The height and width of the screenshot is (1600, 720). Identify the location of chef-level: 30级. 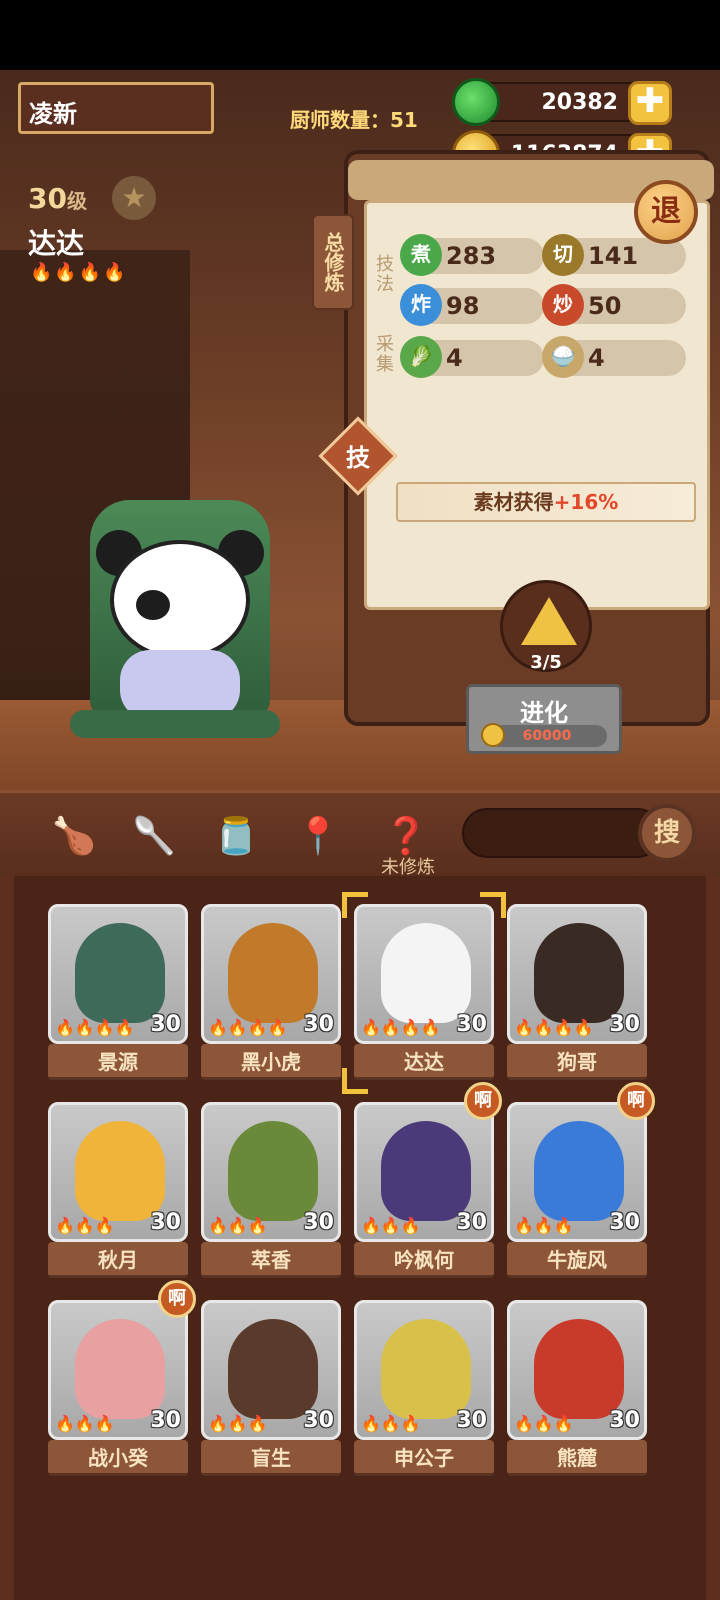
(57, 198).